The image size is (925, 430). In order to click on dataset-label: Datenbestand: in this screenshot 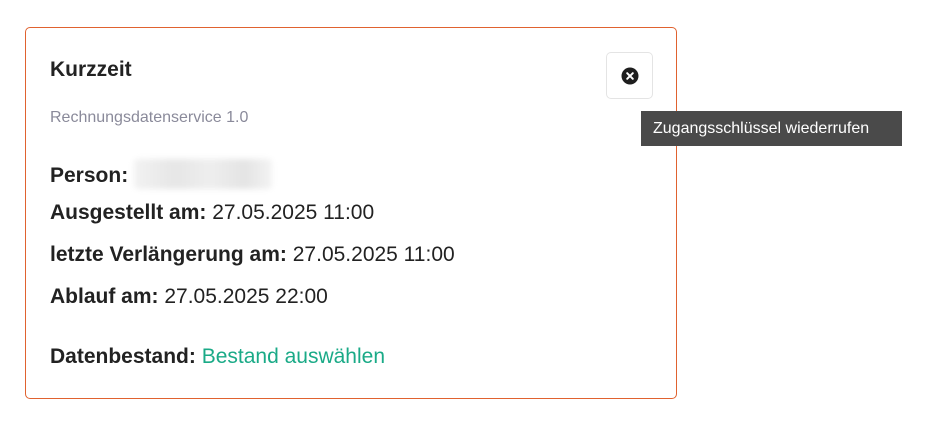, I will do `click(123, 356)`.